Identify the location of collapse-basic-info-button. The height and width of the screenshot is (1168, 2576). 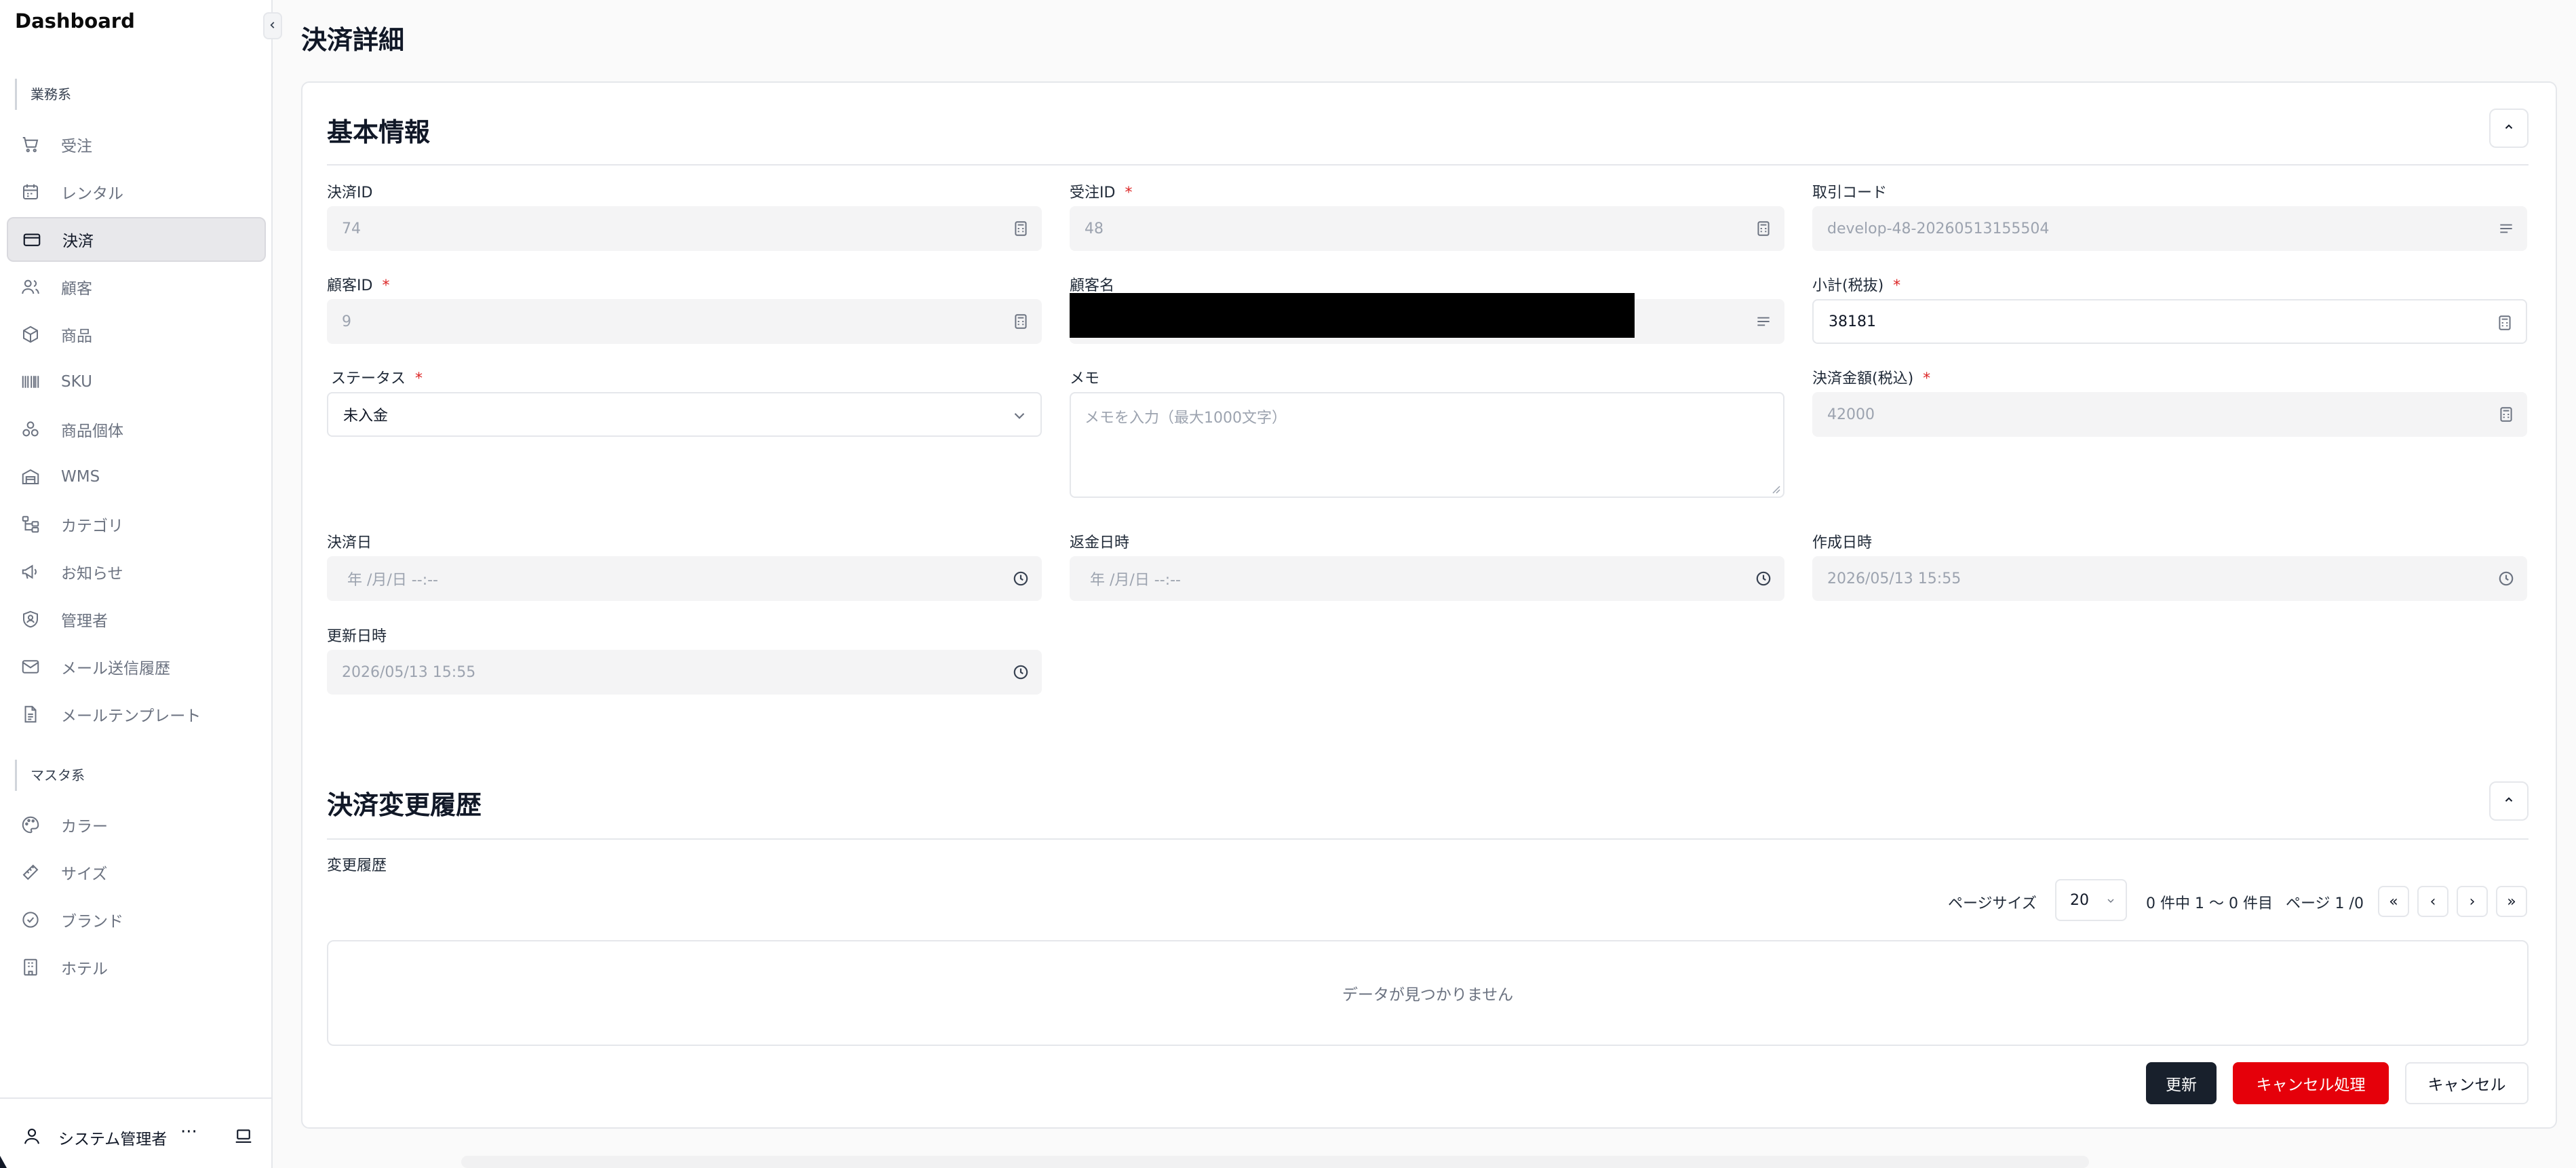
(2509, 128).